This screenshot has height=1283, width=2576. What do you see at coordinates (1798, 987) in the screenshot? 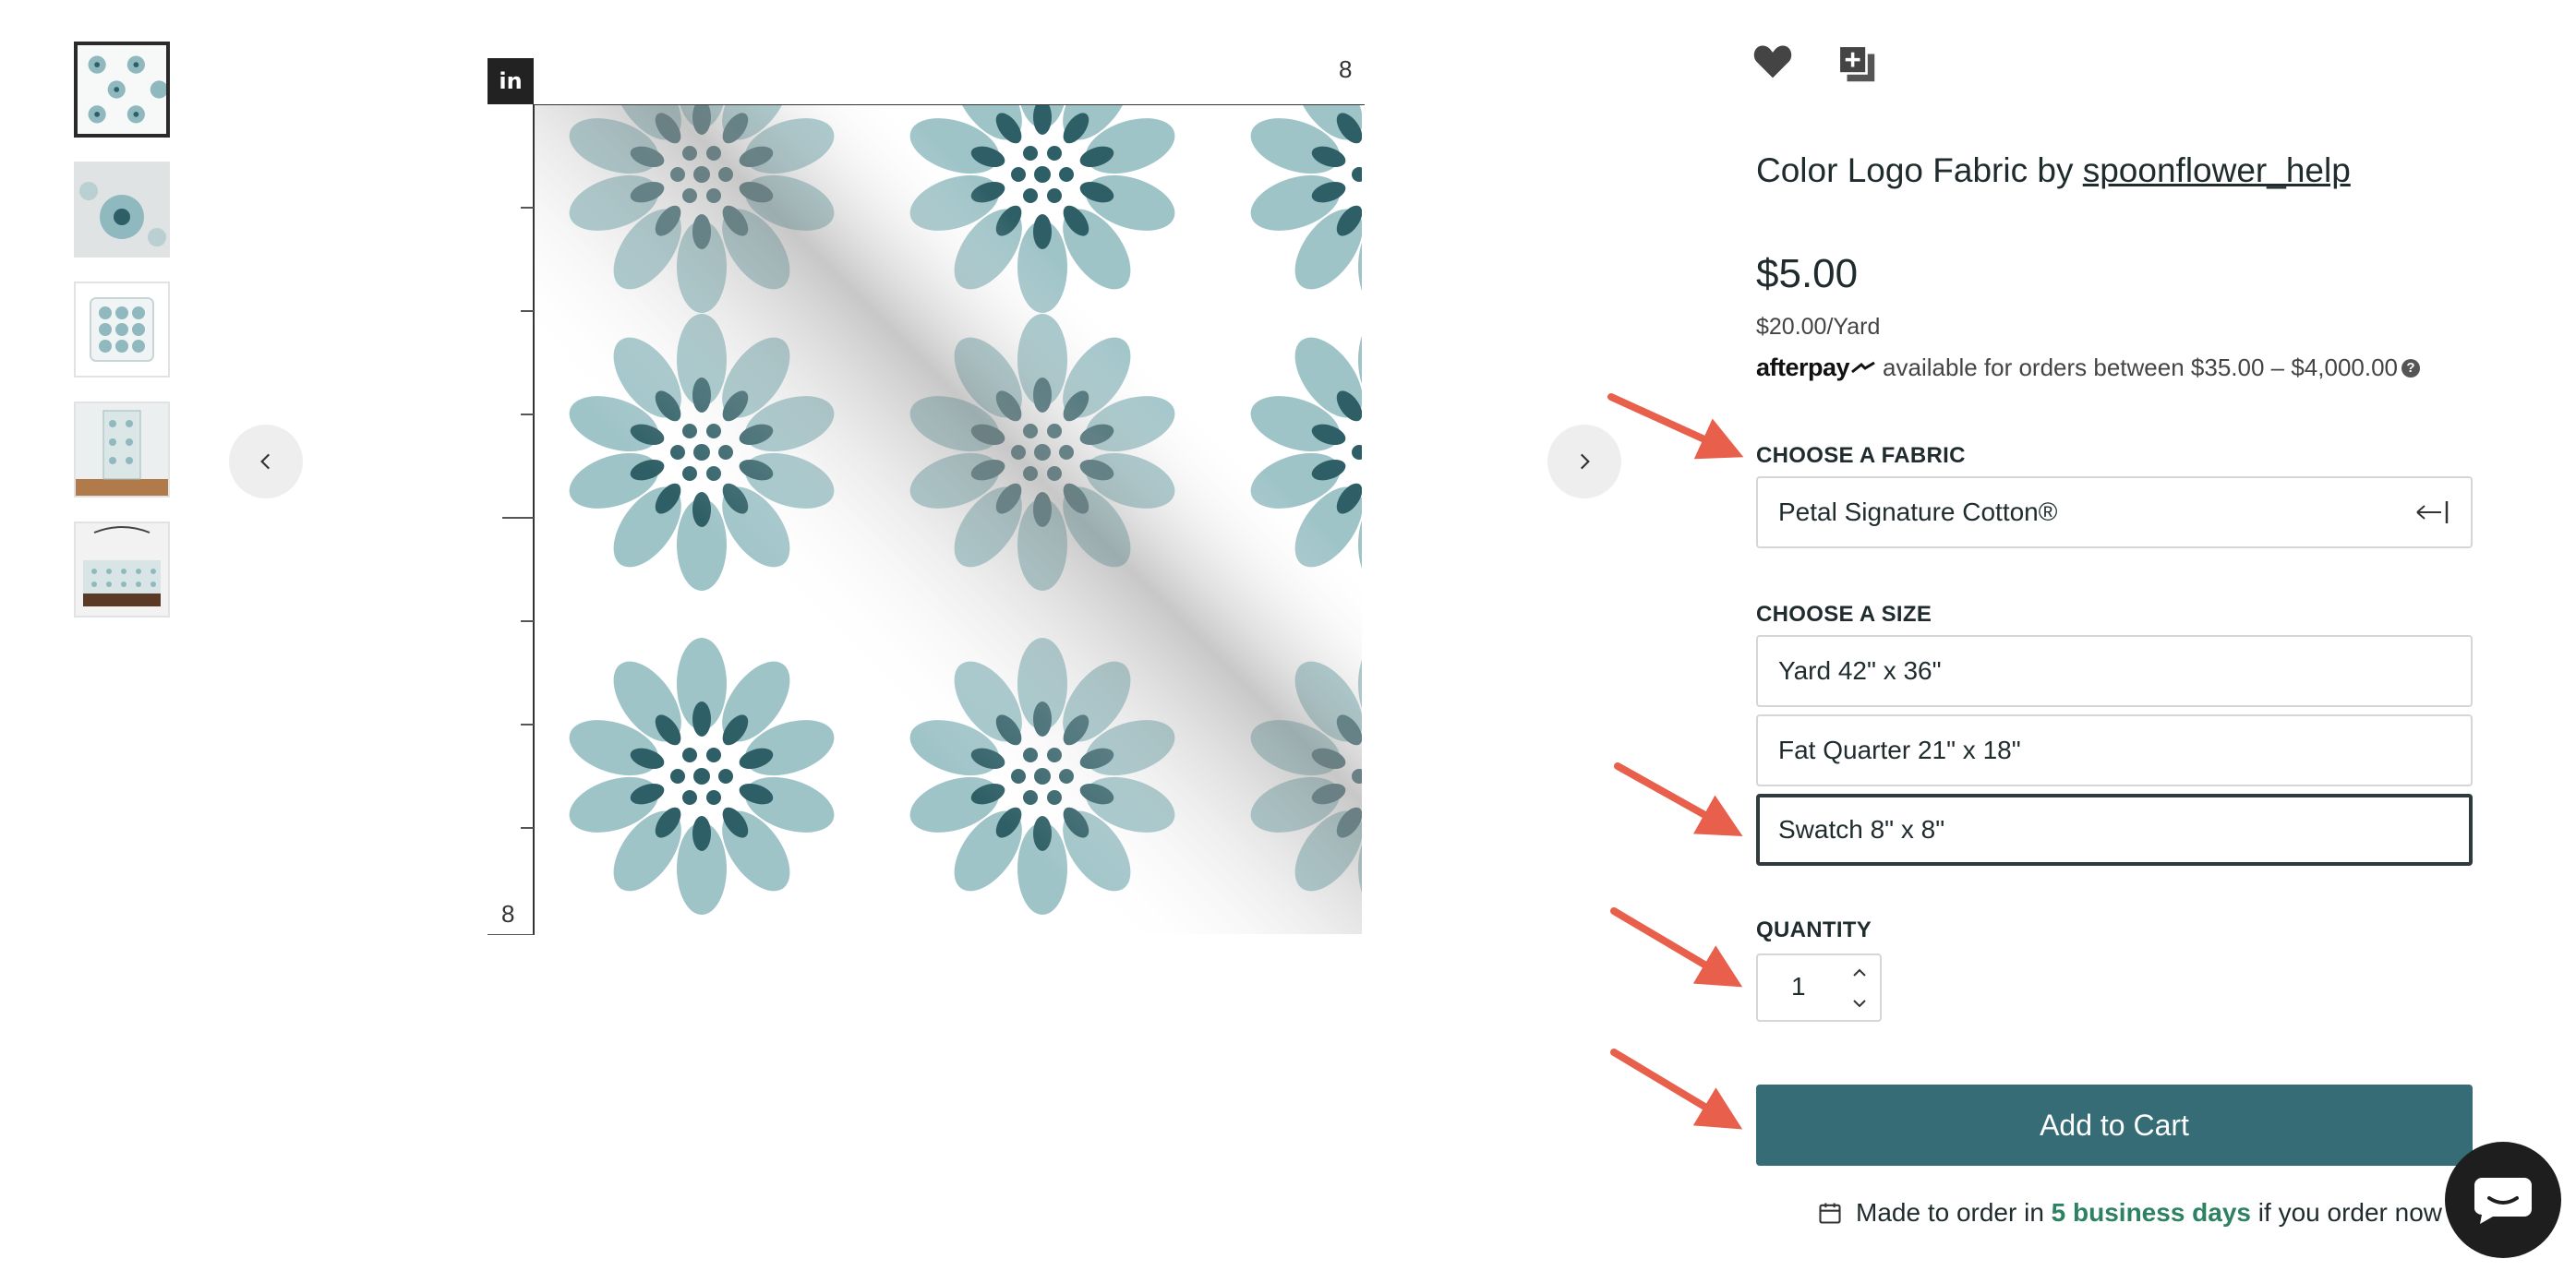
I see `quantity-value: 1` at bounding box center [1798, 987].